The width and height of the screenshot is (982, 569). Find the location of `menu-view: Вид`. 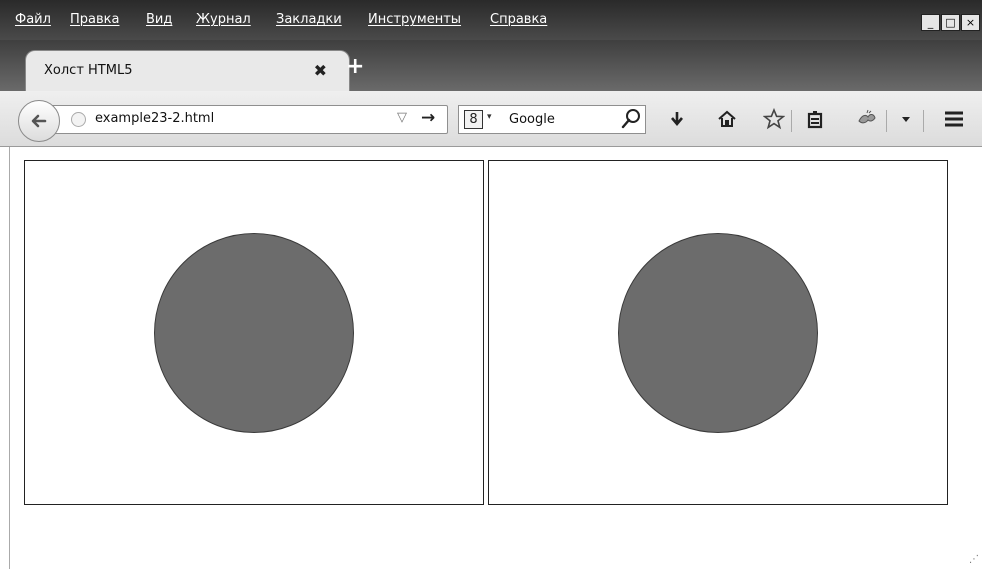

menu-view: Вид is located at coordinates (159, 19).